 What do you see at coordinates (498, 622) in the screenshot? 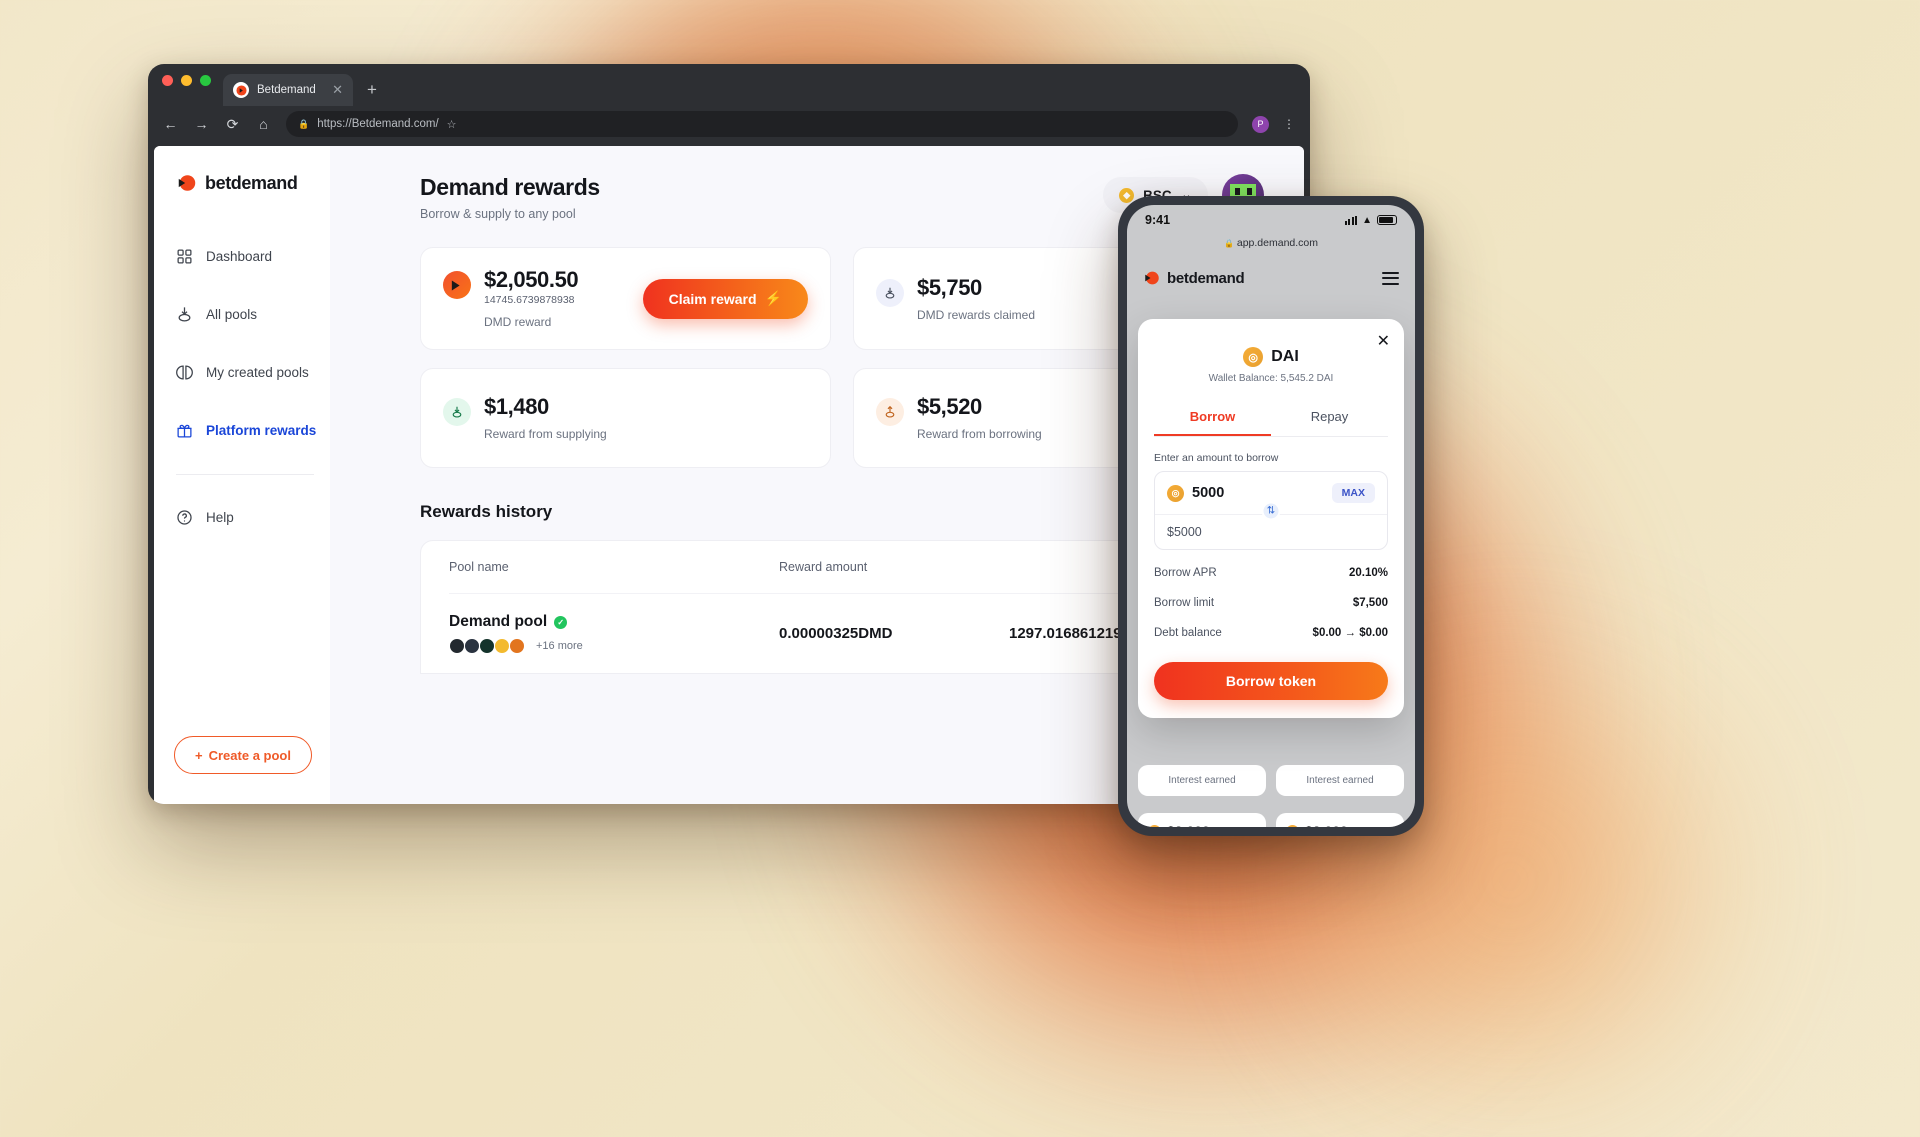
I see `pool-name-label: Demand pool` at bounding box center [498, 622].